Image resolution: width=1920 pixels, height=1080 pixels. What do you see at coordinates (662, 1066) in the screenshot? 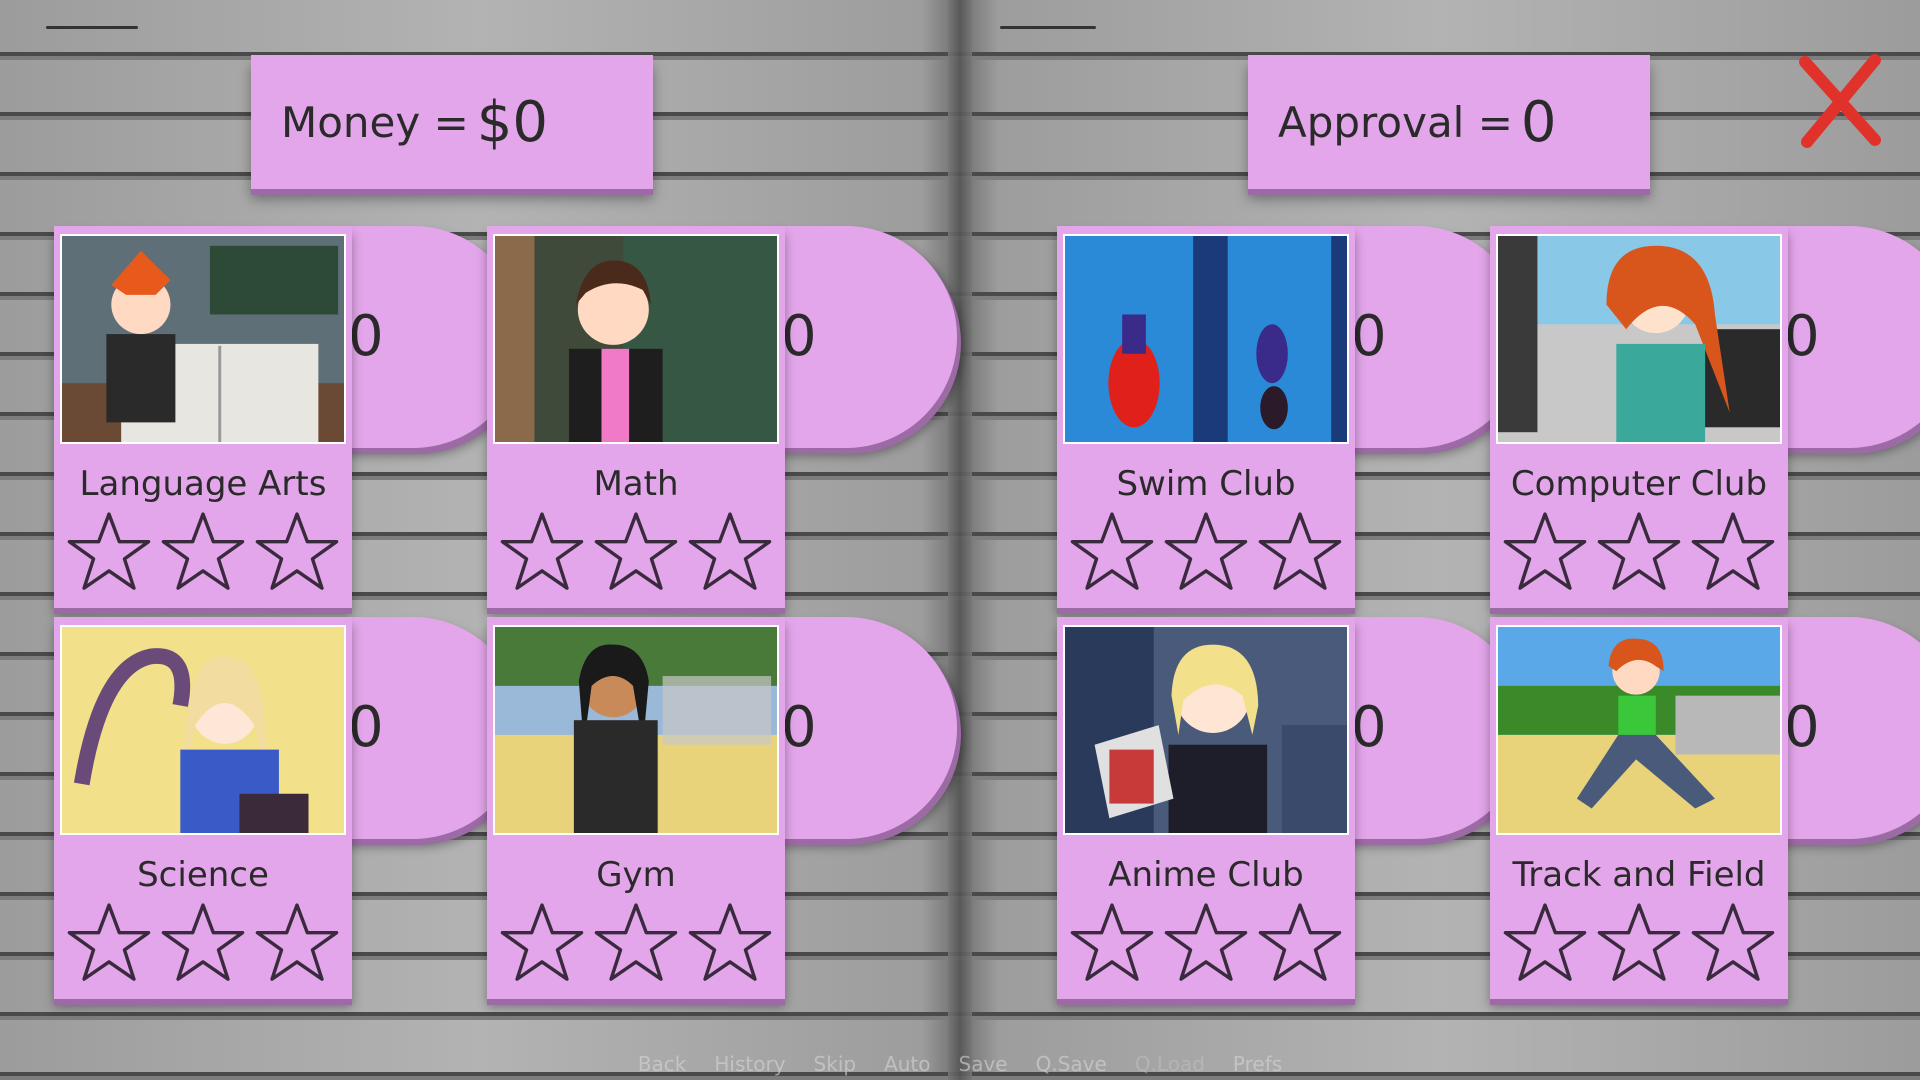
I see `quick-menu-back: Back` at bounding box center [662, 1066].